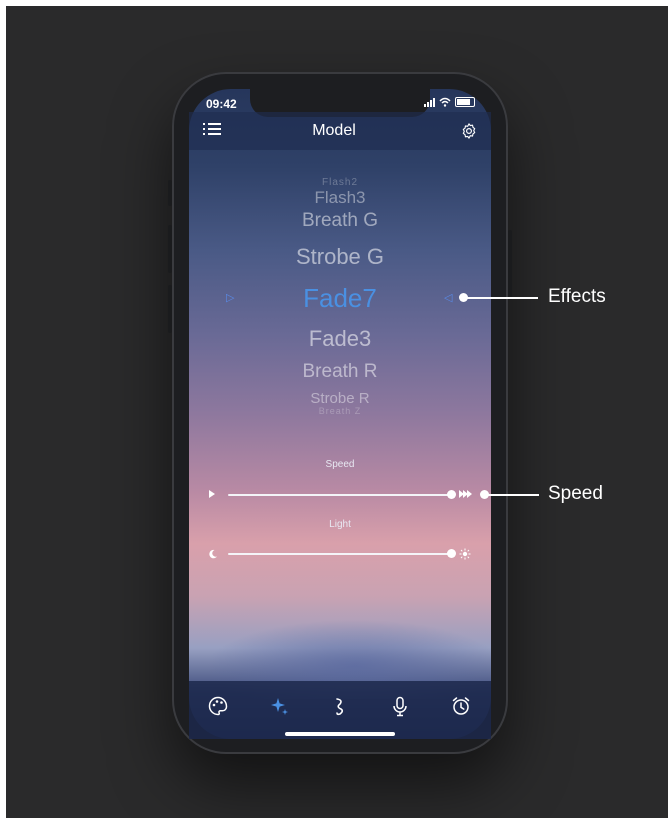 The width and height of the screenshot is (668, 818). I want to click on effect-item-fade3: Fade3, so click(340, 339).